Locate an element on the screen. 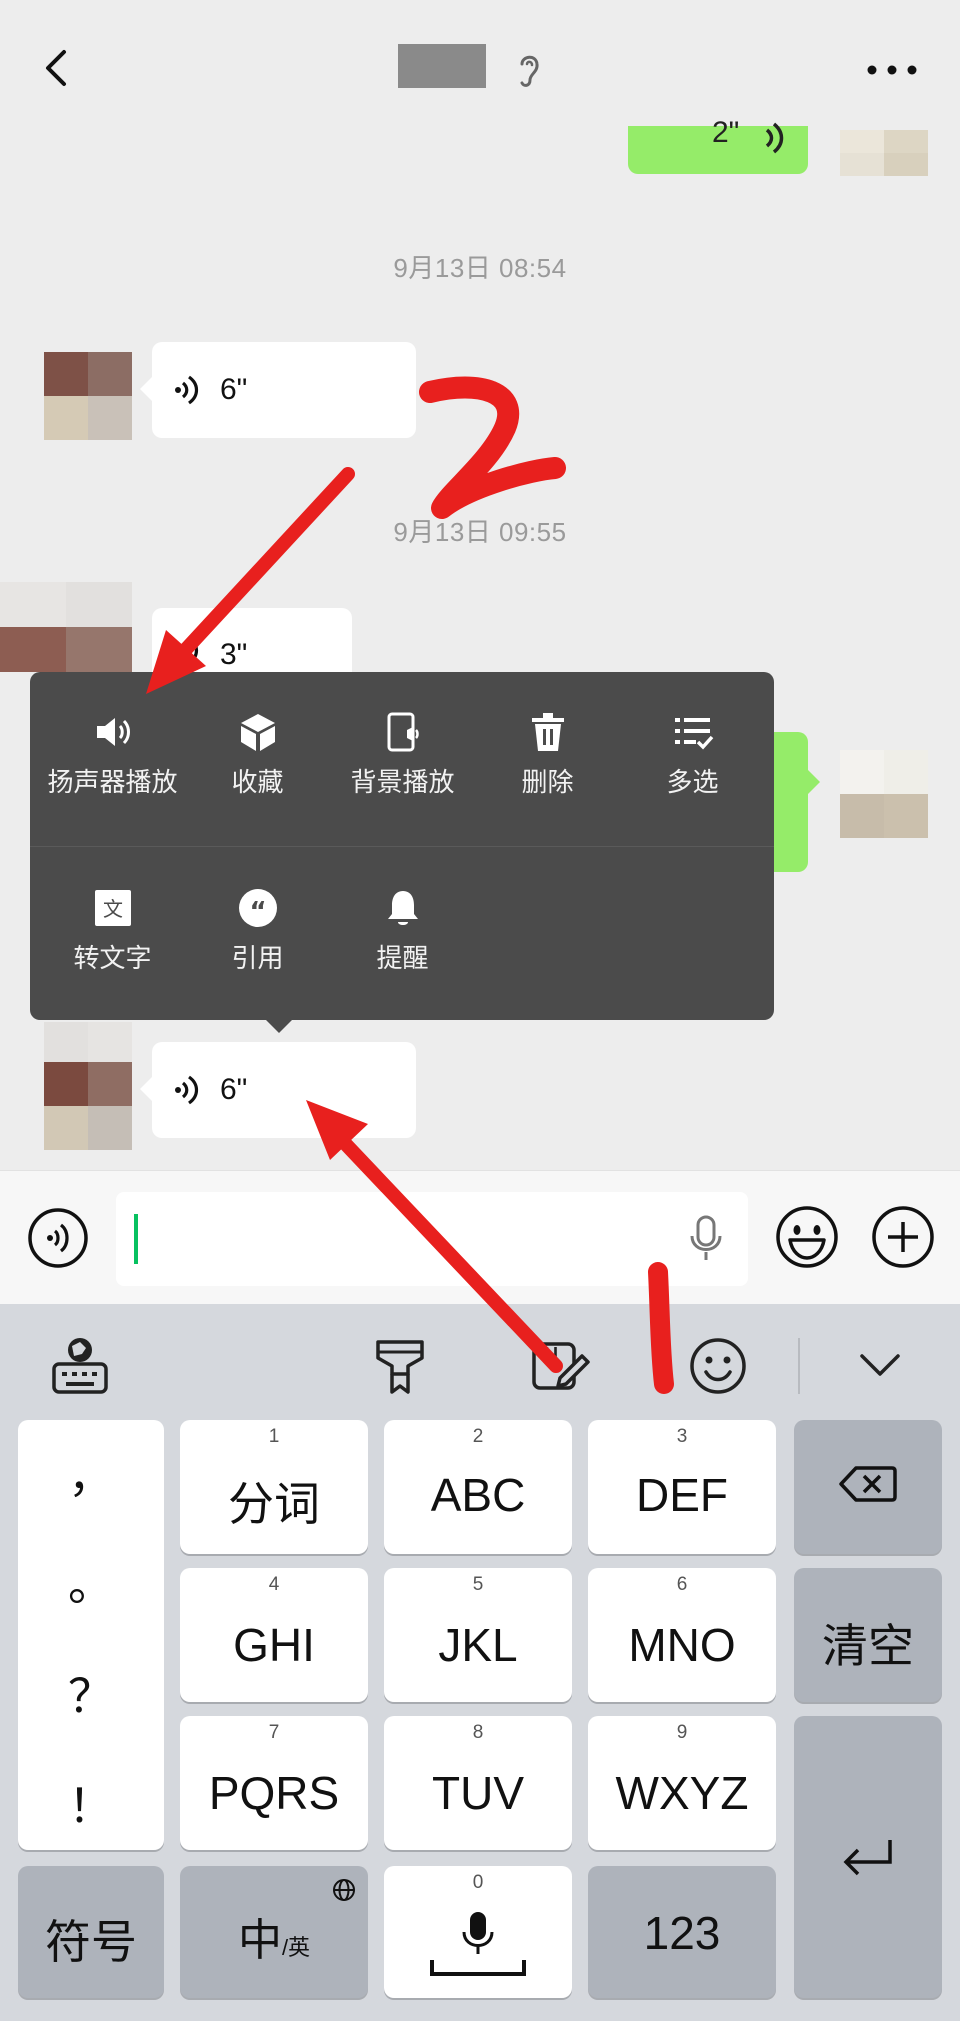 The width and height of the screenshot is (960, 2021). key-4-ghi: 4 GHI is located at coordinates (274, 1635).